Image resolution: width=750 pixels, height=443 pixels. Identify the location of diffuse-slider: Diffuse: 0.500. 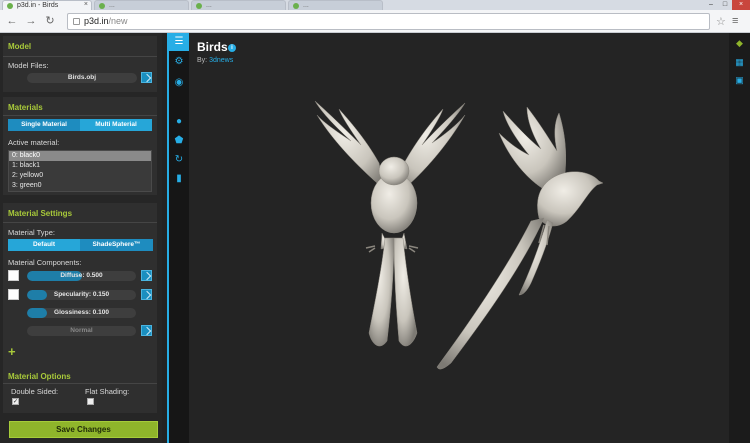
(81, 276).